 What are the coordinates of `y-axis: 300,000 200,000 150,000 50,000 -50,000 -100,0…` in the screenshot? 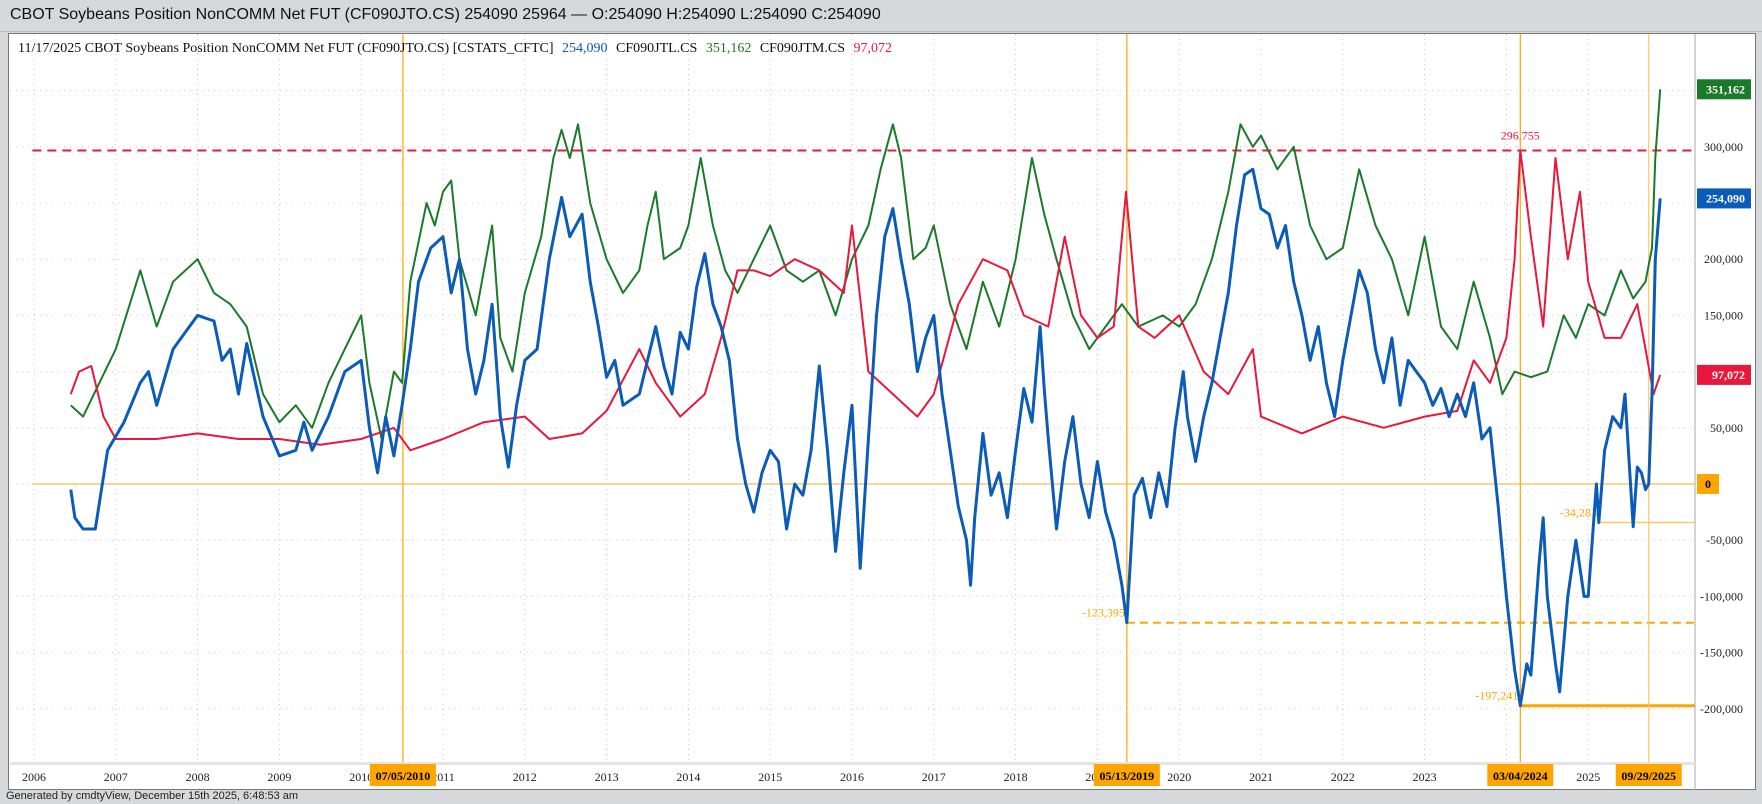 It's located at (1718, 412).